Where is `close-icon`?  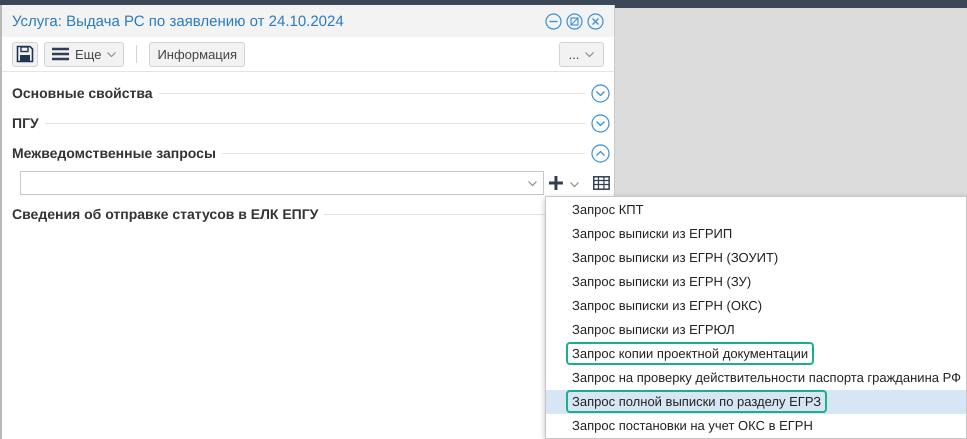
close-icon is located at coordinates (595, 21).